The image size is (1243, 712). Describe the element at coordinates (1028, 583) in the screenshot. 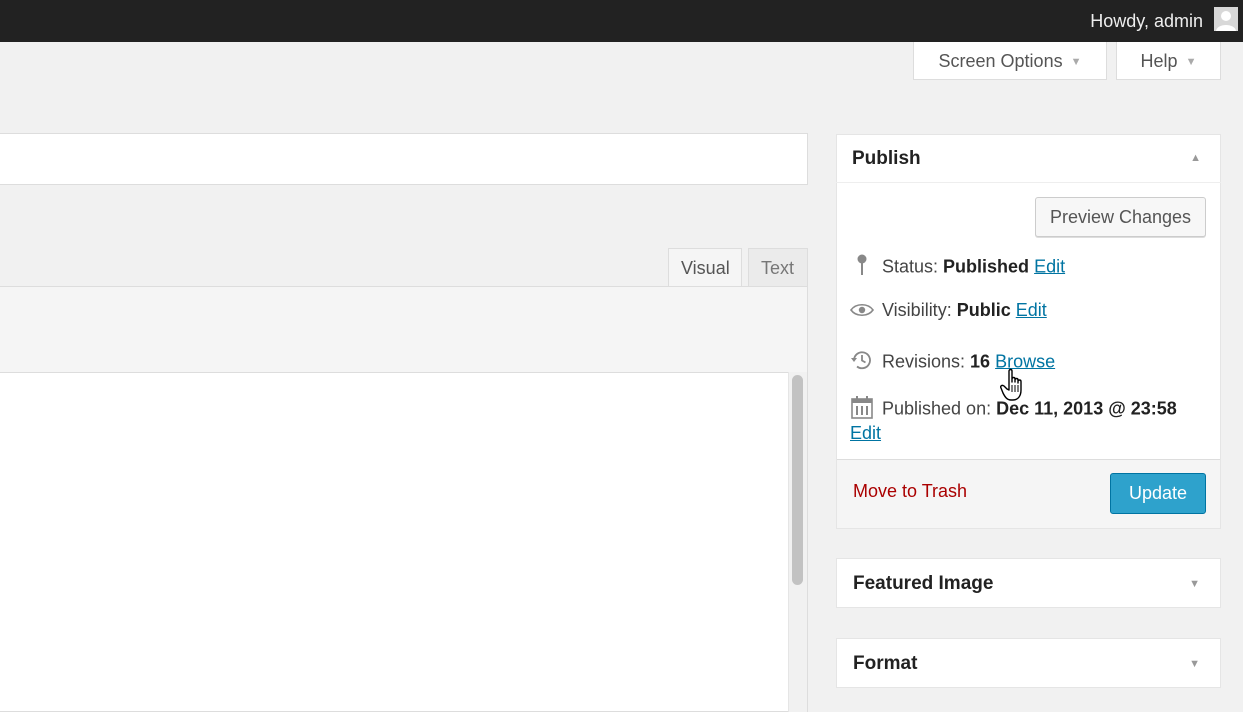

I see `featured-image-box: Featured Image ▼` at that location.